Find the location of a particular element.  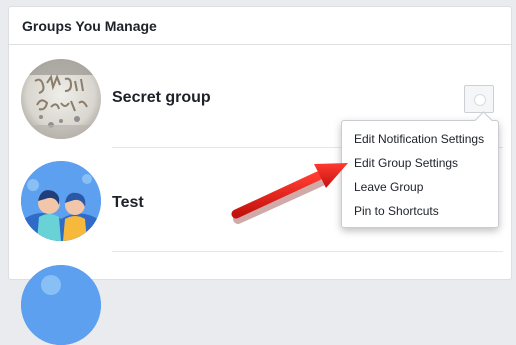

group-avatar is located at coordinates (61, 305).